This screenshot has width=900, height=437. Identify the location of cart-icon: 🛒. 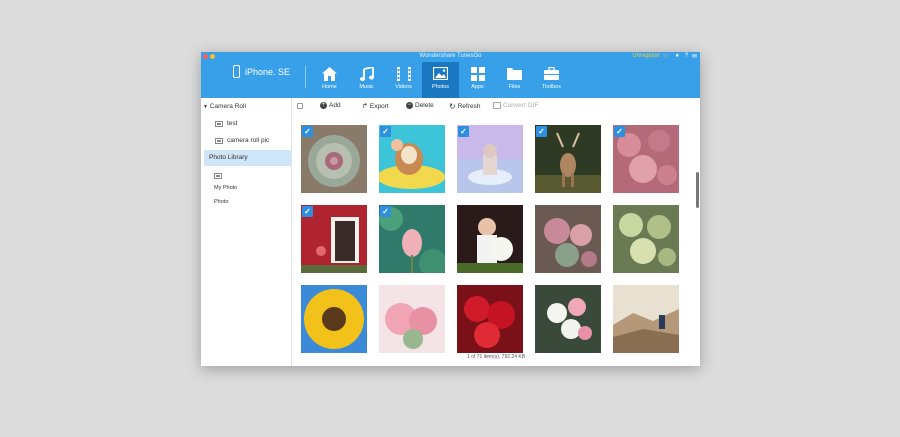
(666, 56).